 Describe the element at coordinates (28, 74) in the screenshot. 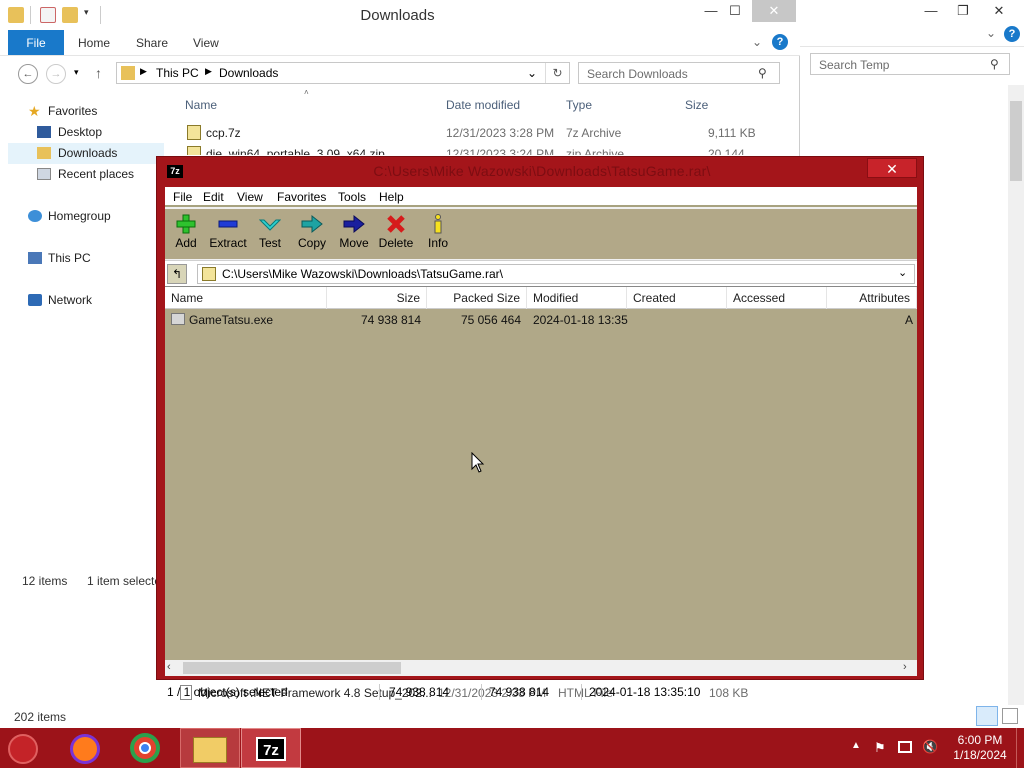

I see `back-button: ←` at that location.